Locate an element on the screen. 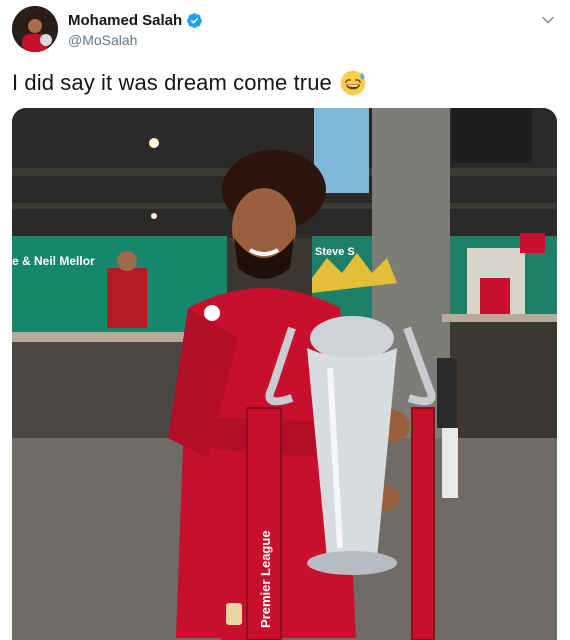  author-display-name: Mohamed Salah is located at coordinates (125, 20).